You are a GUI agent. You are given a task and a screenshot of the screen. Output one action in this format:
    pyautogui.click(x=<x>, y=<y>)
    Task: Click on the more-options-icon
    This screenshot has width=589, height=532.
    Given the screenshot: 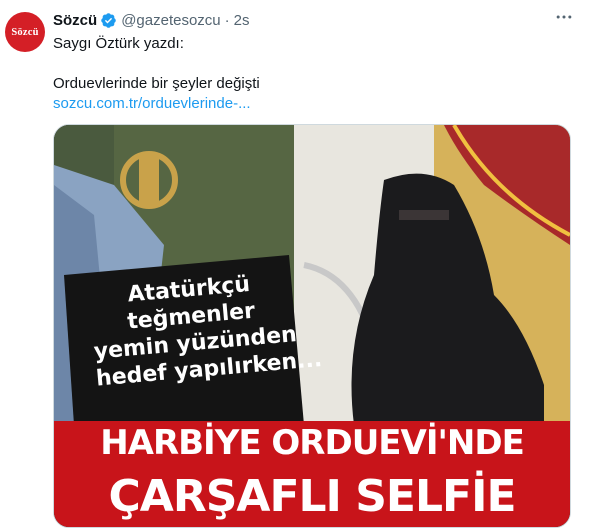 What is the action you would take?
    pyautogui.click(x=564, y=17)
    